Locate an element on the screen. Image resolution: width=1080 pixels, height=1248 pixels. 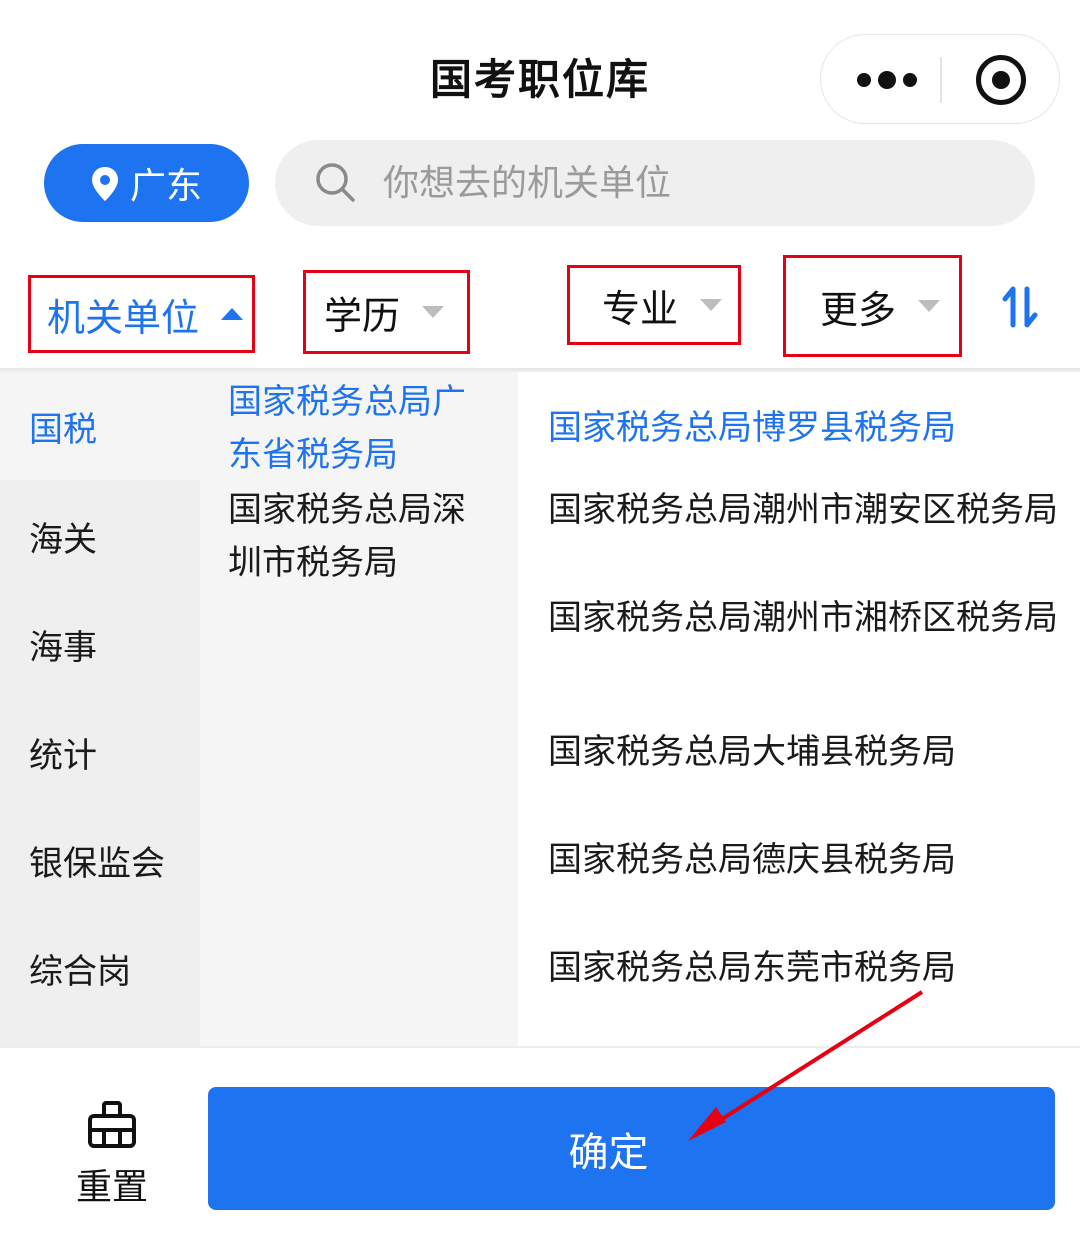
location-pin-icon is located at coordinates (105, 184).